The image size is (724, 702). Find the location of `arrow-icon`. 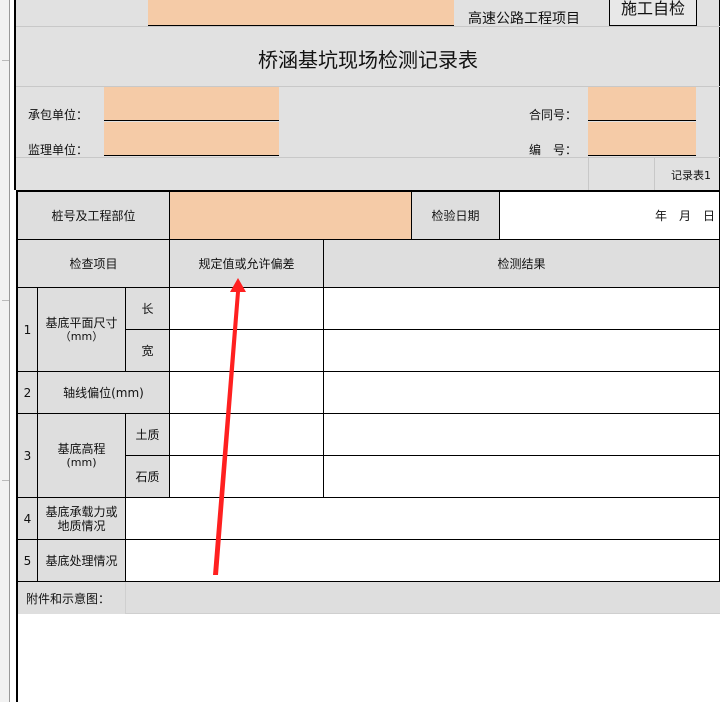

arrow-icon is located at coordinates (229, 426).